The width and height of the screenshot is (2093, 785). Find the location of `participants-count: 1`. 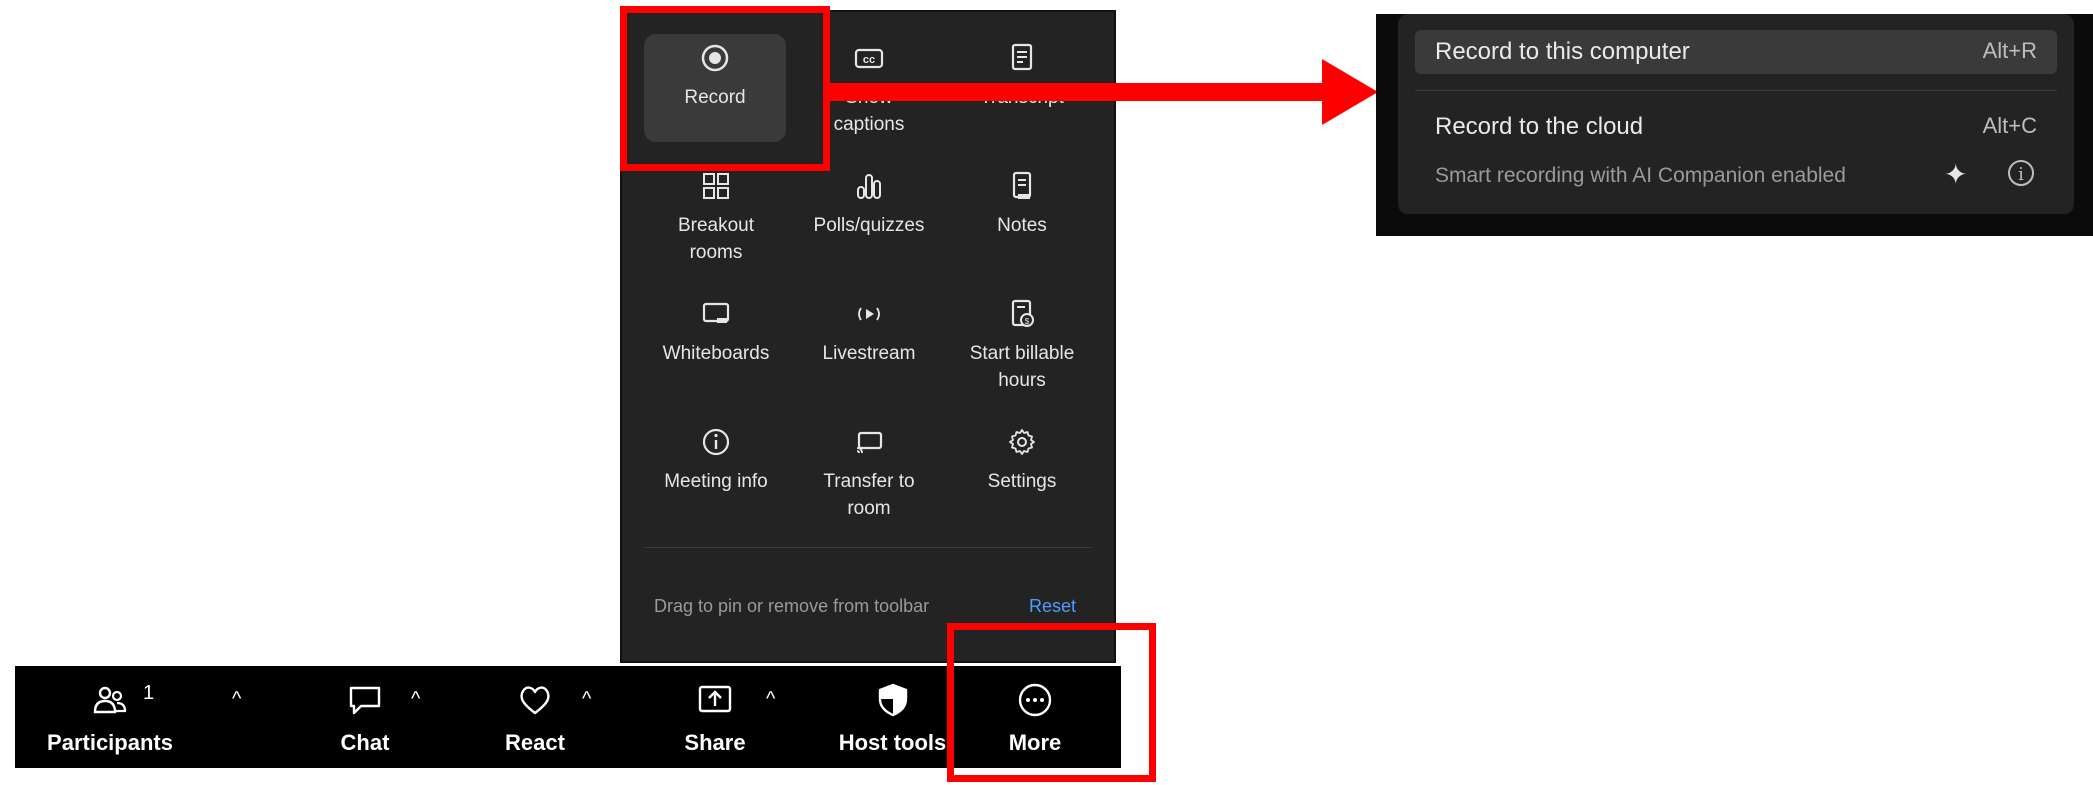

participants-count: 1 is located at coordinates (149, 693).